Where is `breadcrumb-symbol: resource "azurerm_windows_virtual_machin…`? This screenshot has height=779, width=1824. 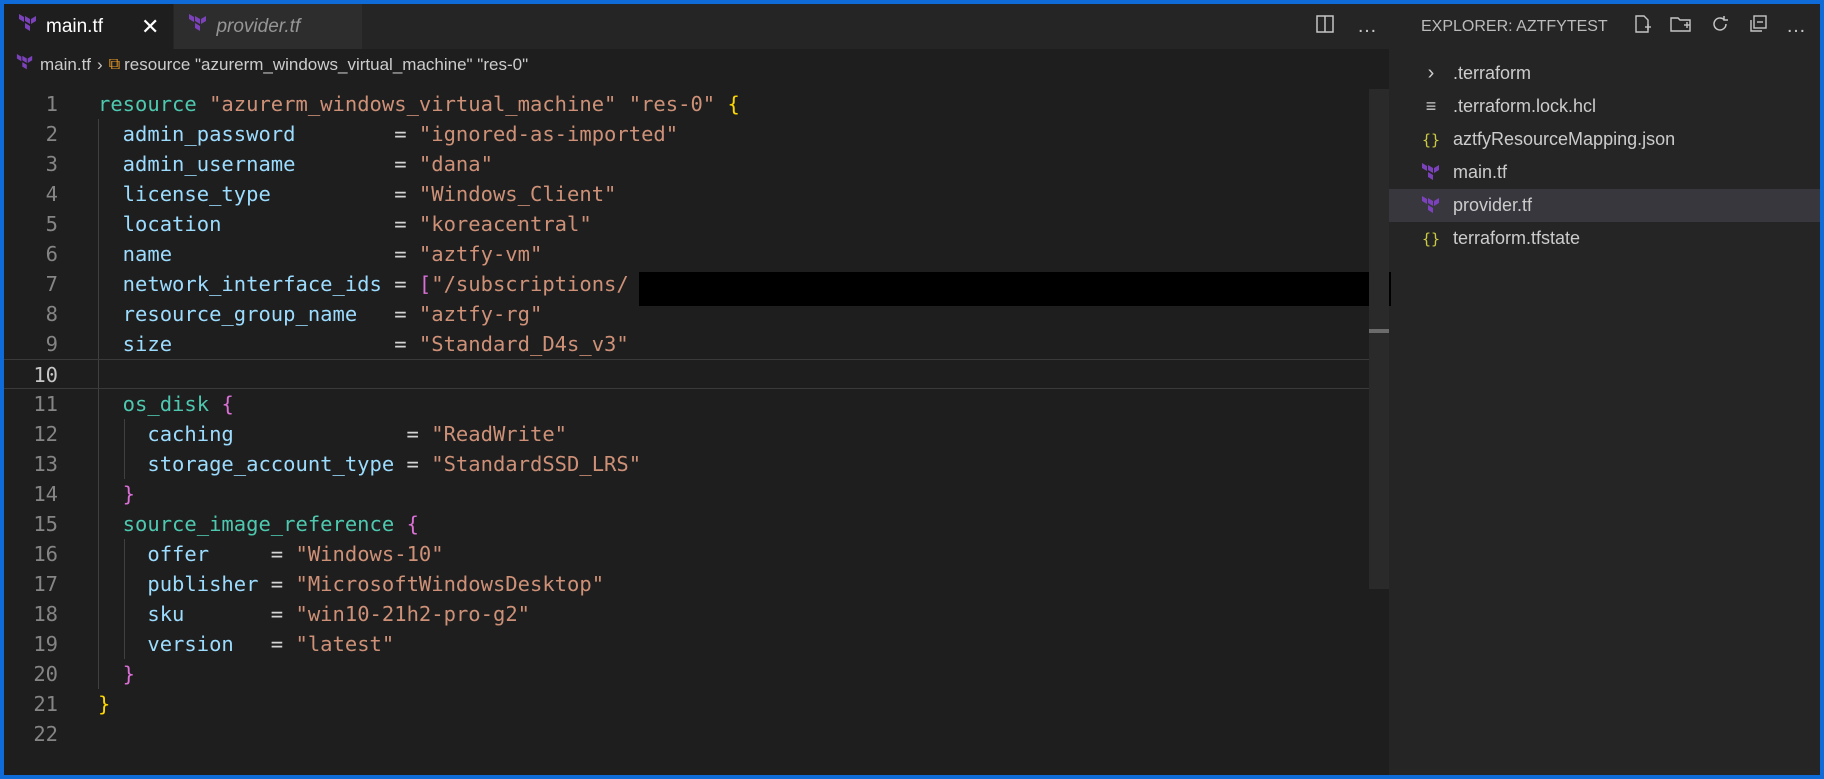 breadcrumb-symbol: resource "azurerm_windows_virtual_machin… is located at coordinates (326, 65).